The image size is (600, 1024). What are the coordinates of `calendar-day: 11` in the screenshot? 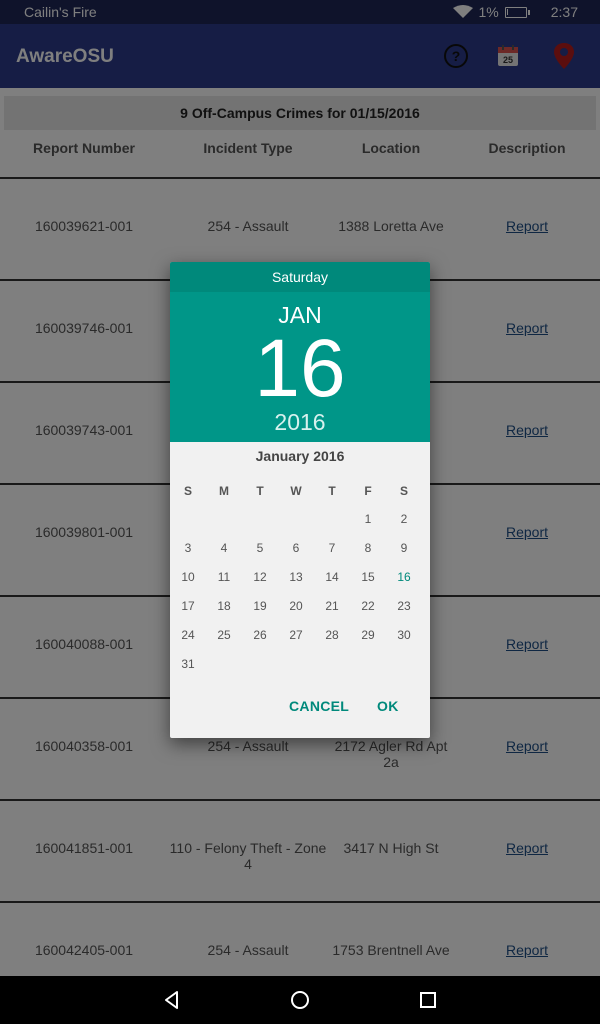 It's located at (224, 576).